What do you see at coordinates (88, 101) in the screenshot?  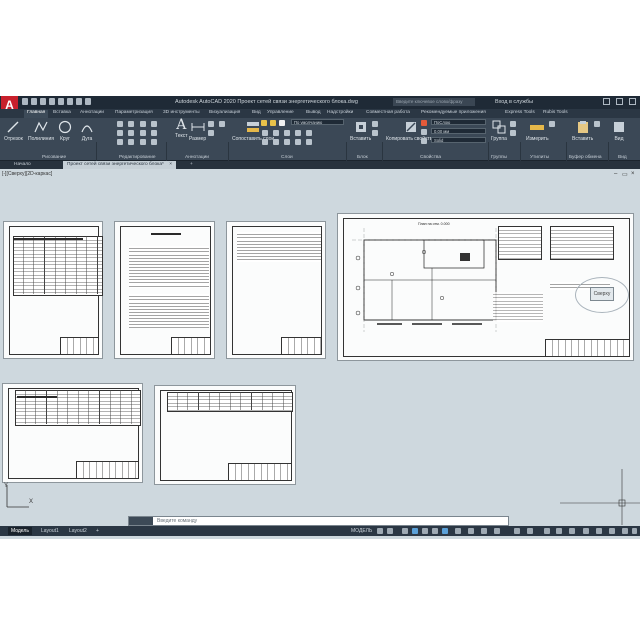 I see `share-icon` at bounding box center [88, 101].